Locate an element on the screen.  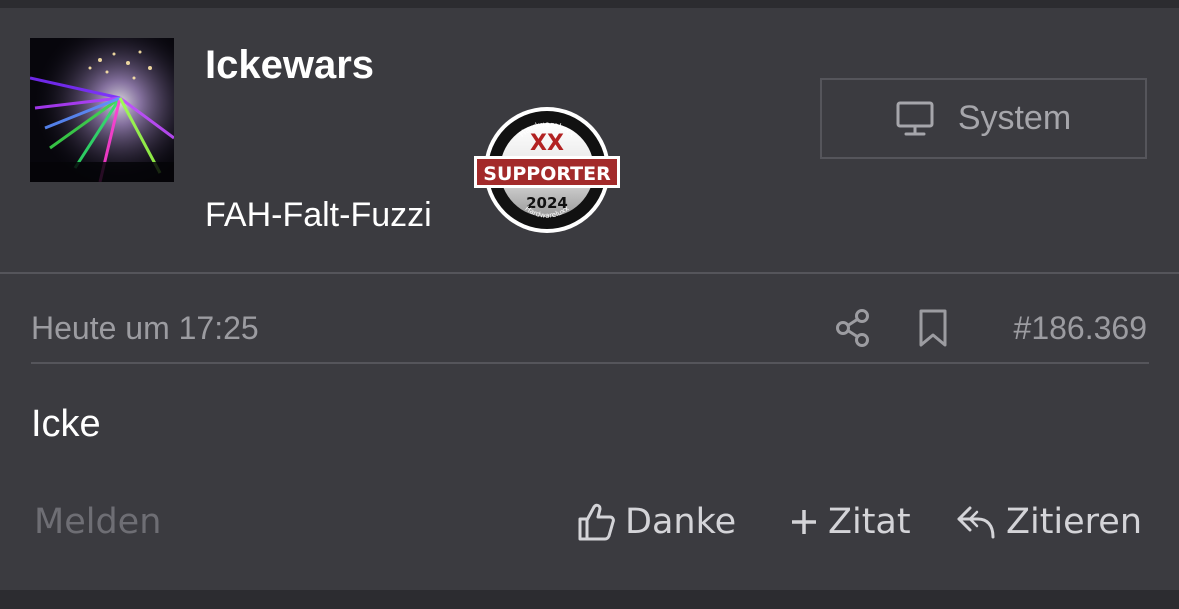
share-icon is located at coordinates (853, 328).